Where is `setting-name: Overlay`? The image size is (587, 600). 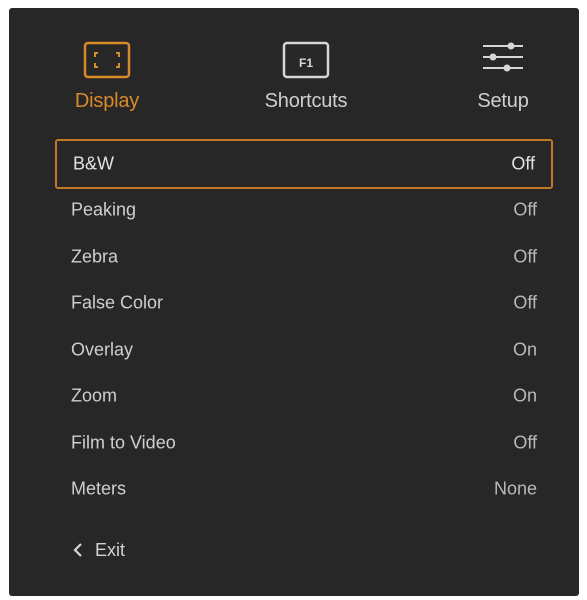 setting-name: Overlay is located at coordinates (102, 349).